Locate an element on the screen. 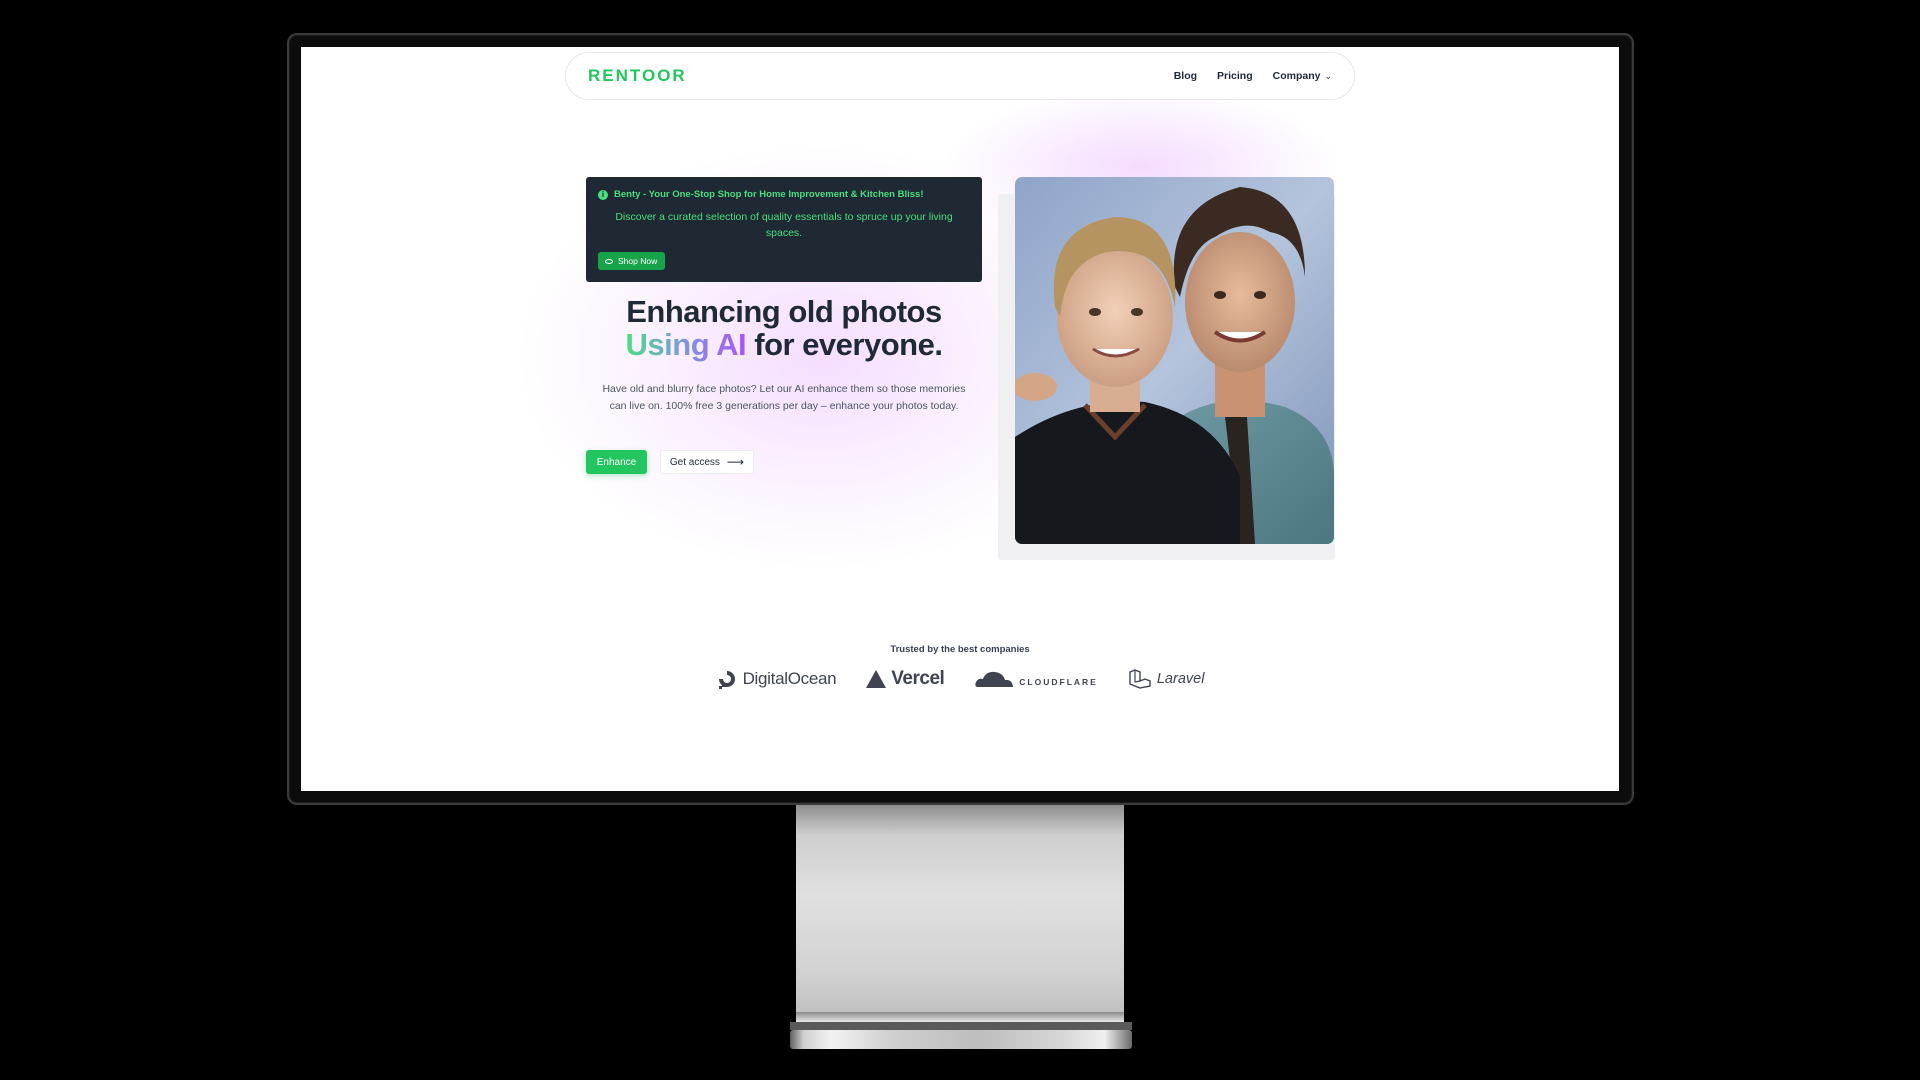 This screenshot has height=1080, width=1920. hero-photo is located at coordinates (1174, 360).